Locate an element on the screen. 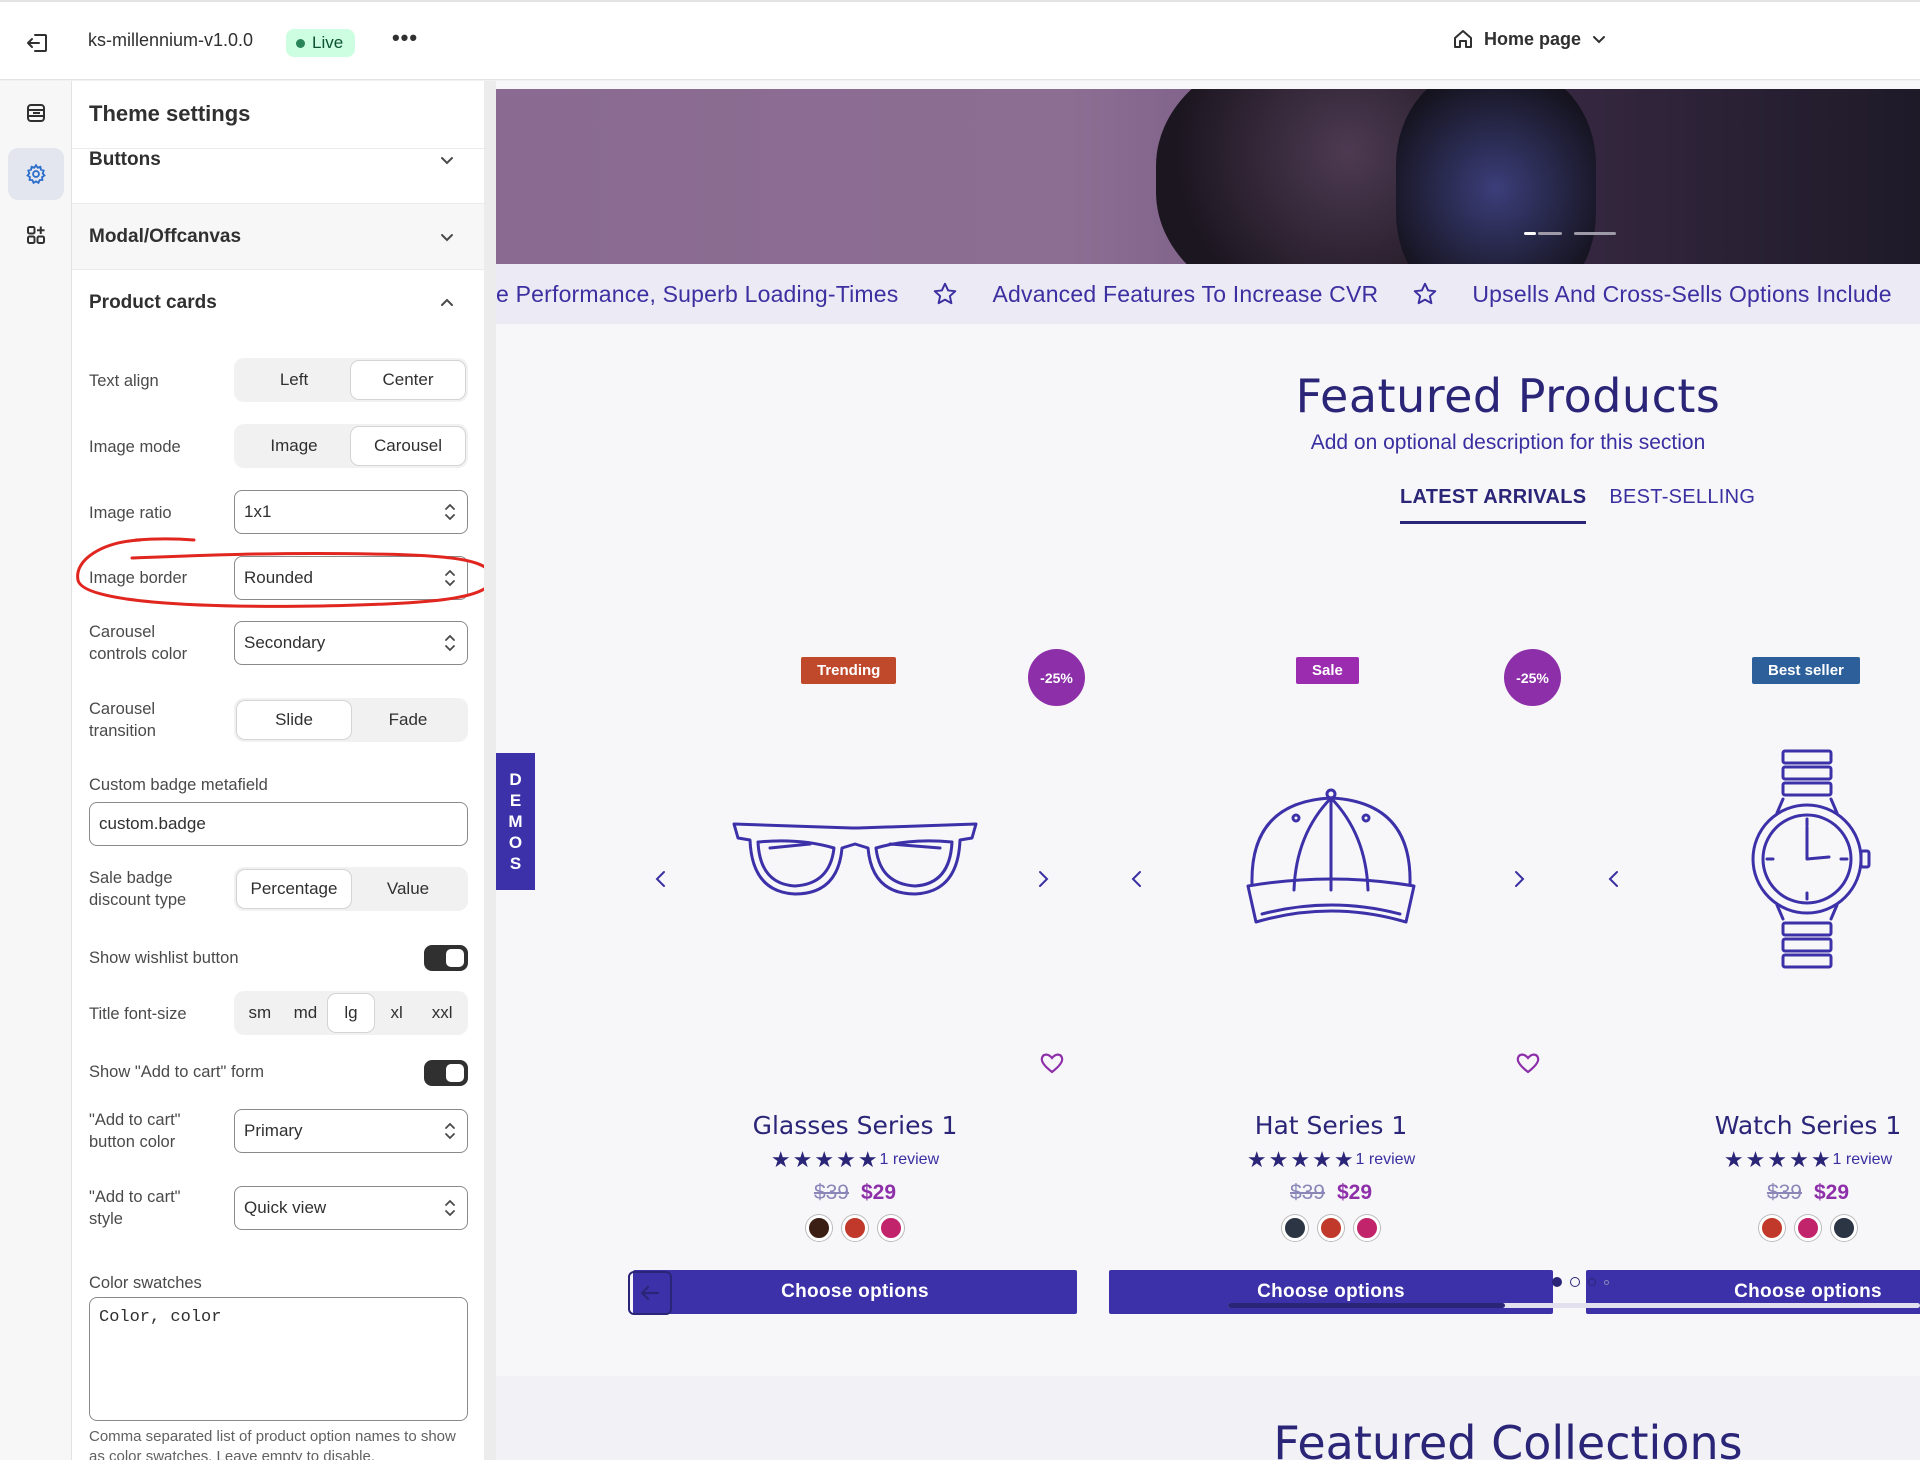 The height and width of the screenshot is (1460, 1920). text-align-left-option: Left is located at coordinates (294, 380).